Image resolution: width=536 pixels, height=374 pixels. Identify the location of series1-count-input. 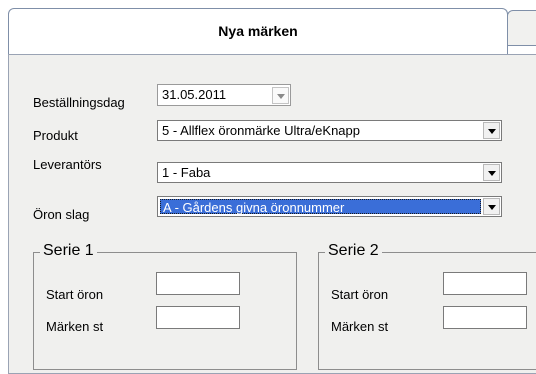
(198, 317).